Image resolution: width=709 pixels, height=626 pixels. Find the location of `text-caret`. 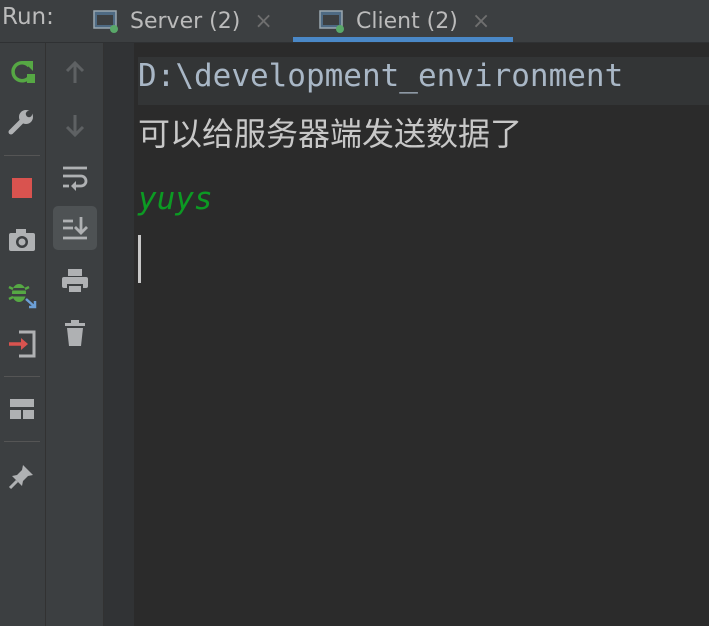

text-caret is located at coordinates (139, 259).